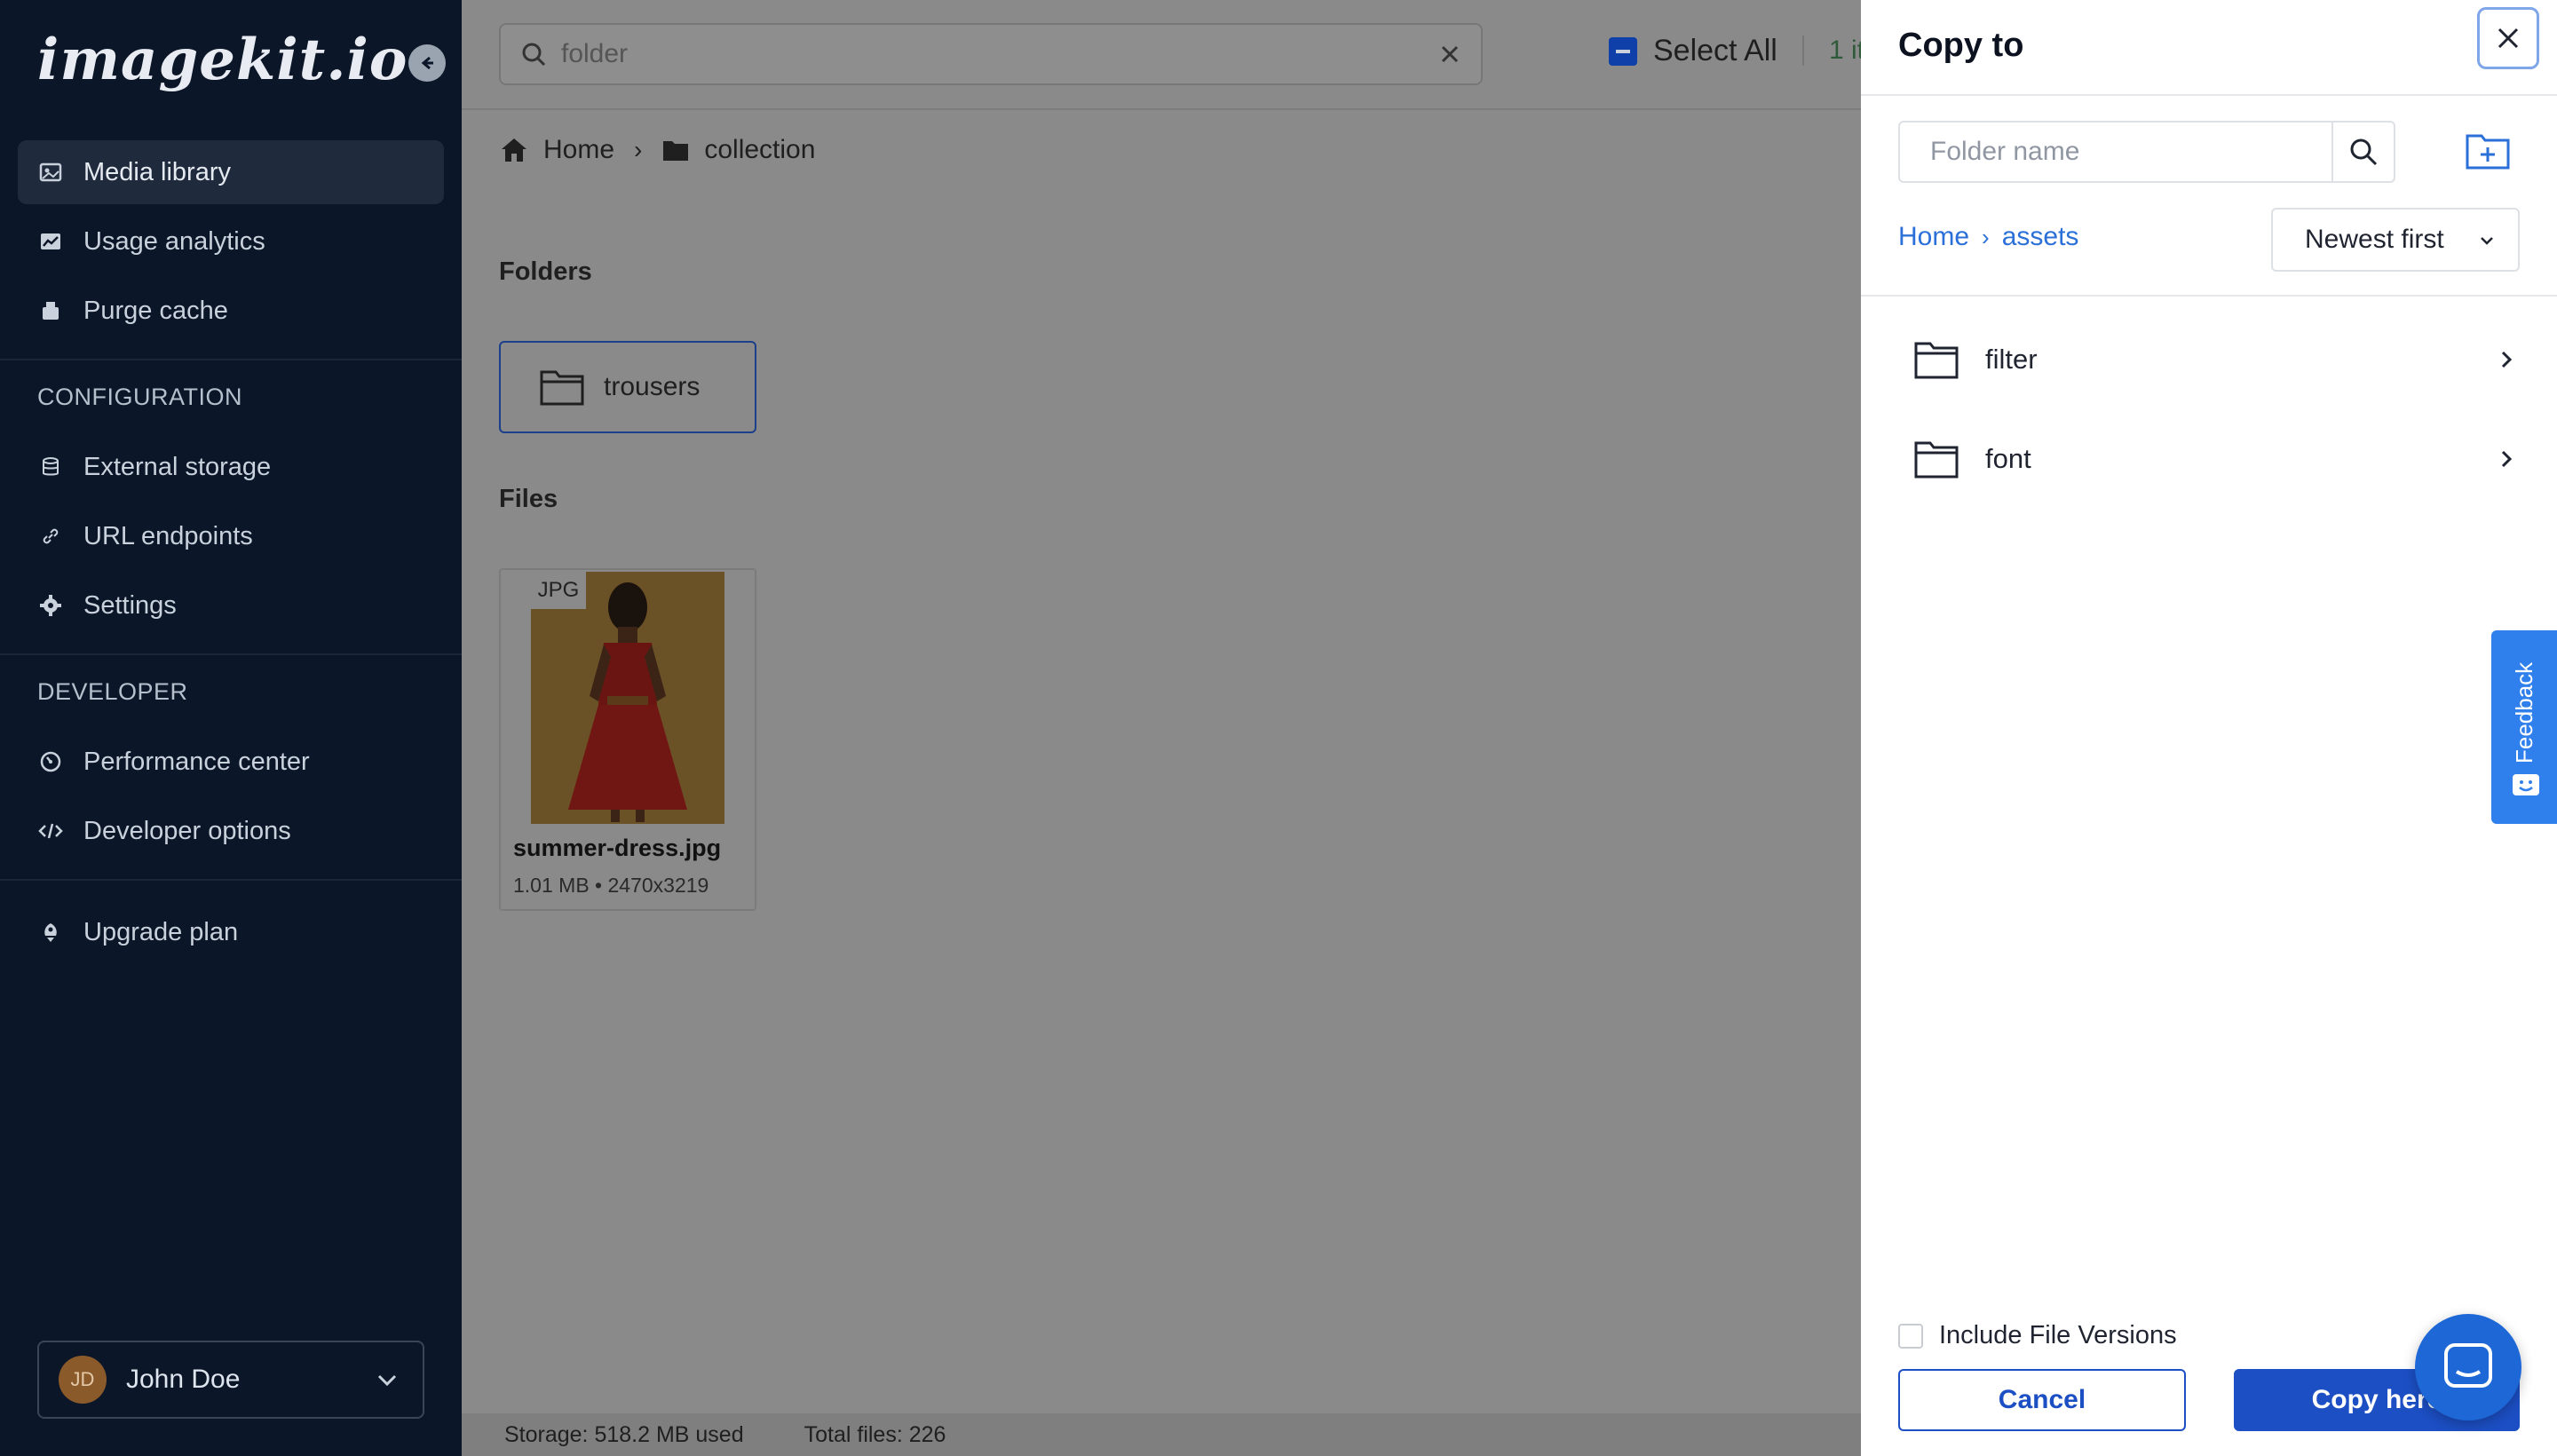 The width and height of the screenshot is (2557, 1456). What do you see at coordinates (960, 54) in the screenshot?
I see `search-input` at bounding box center [960, 54].